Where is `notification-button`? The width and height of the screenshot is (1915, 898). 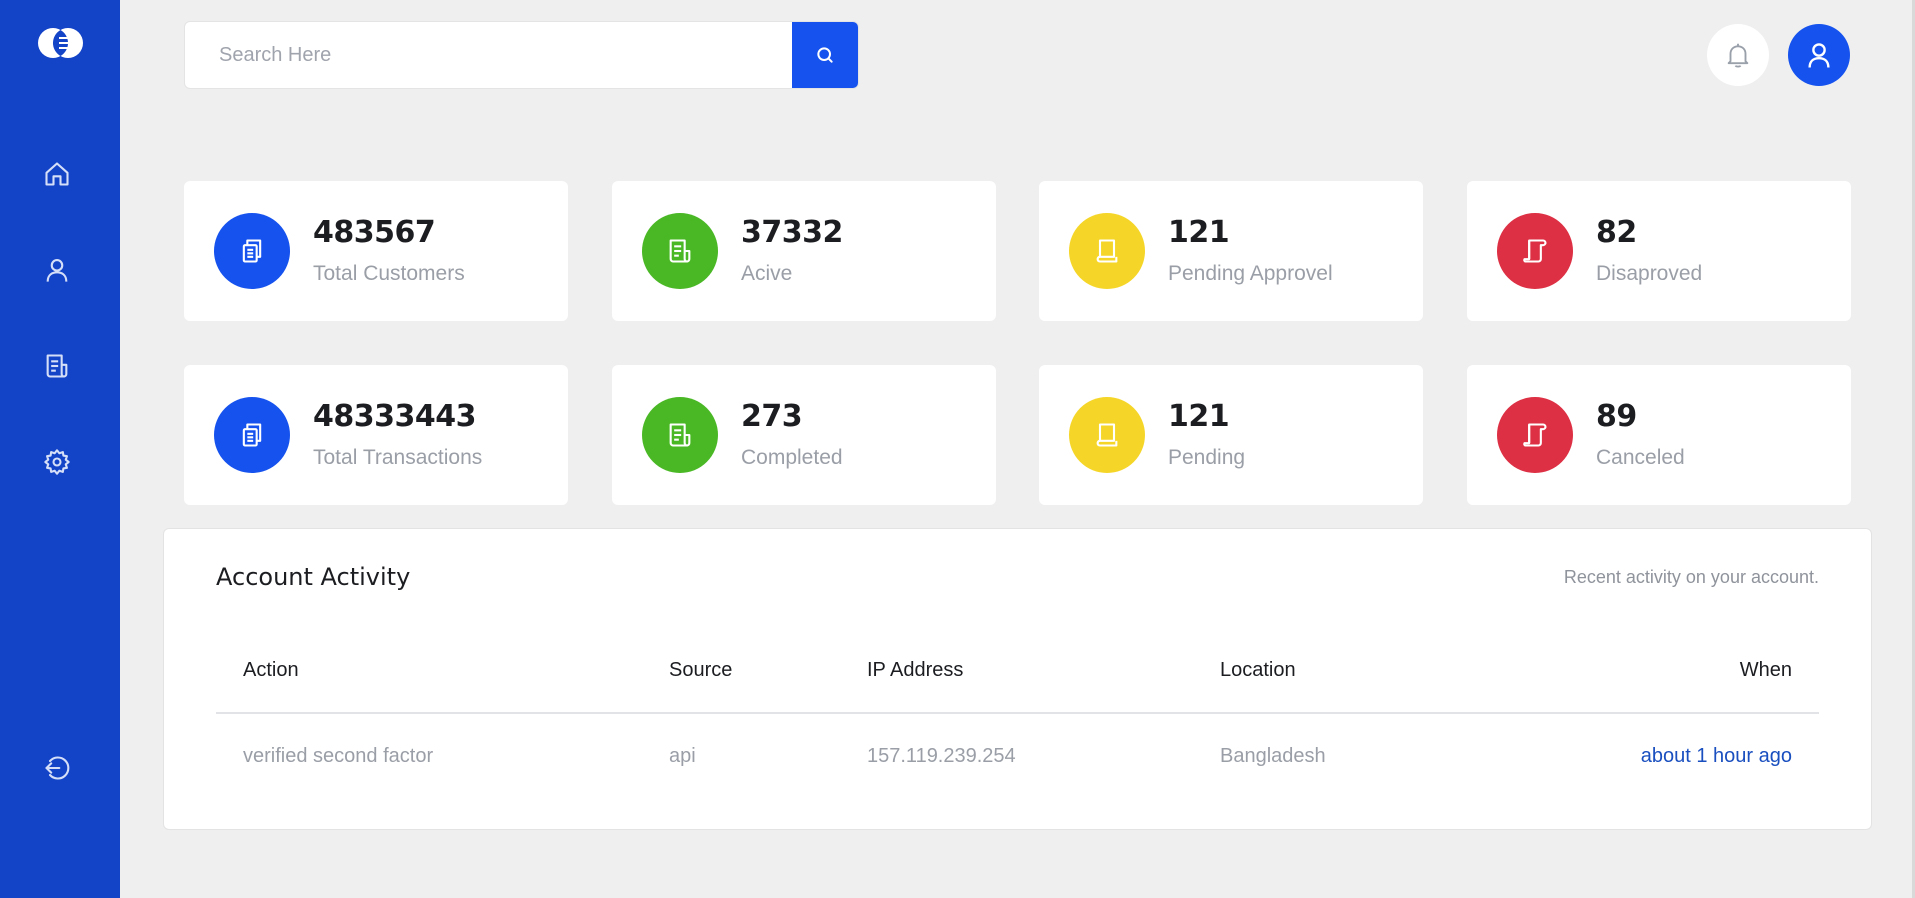
notification-button is located at coordinates (1738, 55).